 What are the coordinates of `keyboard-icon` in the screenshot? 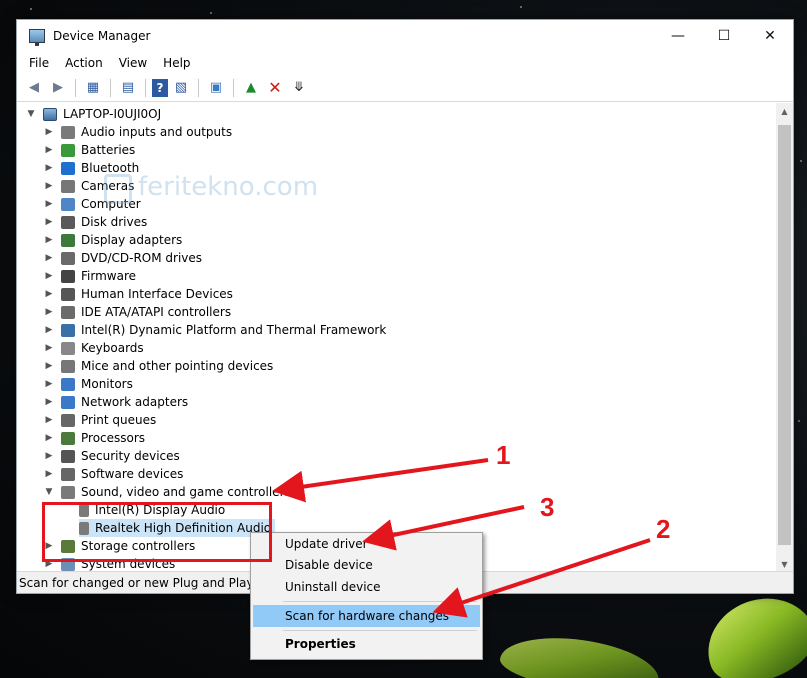 It's located at (68, 348).